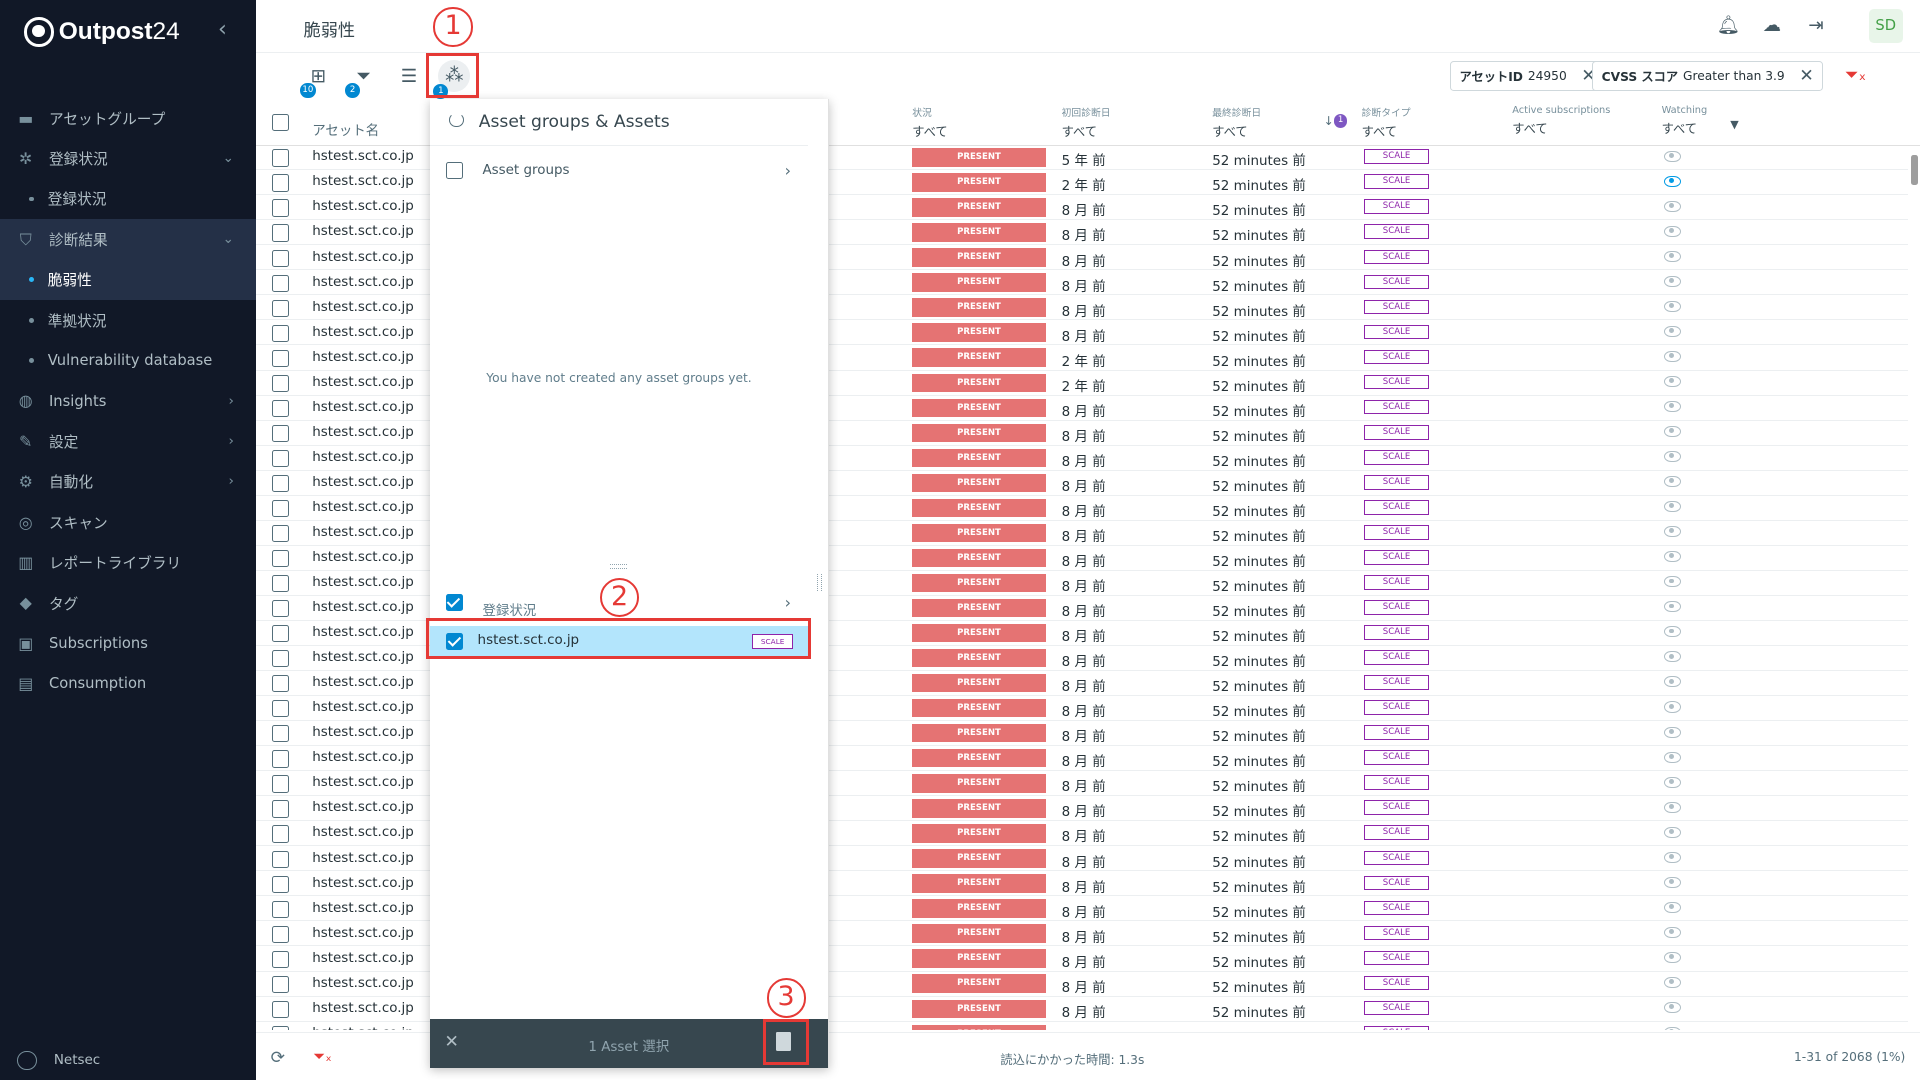 The image size is (1920, 1080). What do you see at coordinates (1728, 26) in the screenshot?
I see `bell-icon: 🔔︎` at bounding box center [1728, 26].